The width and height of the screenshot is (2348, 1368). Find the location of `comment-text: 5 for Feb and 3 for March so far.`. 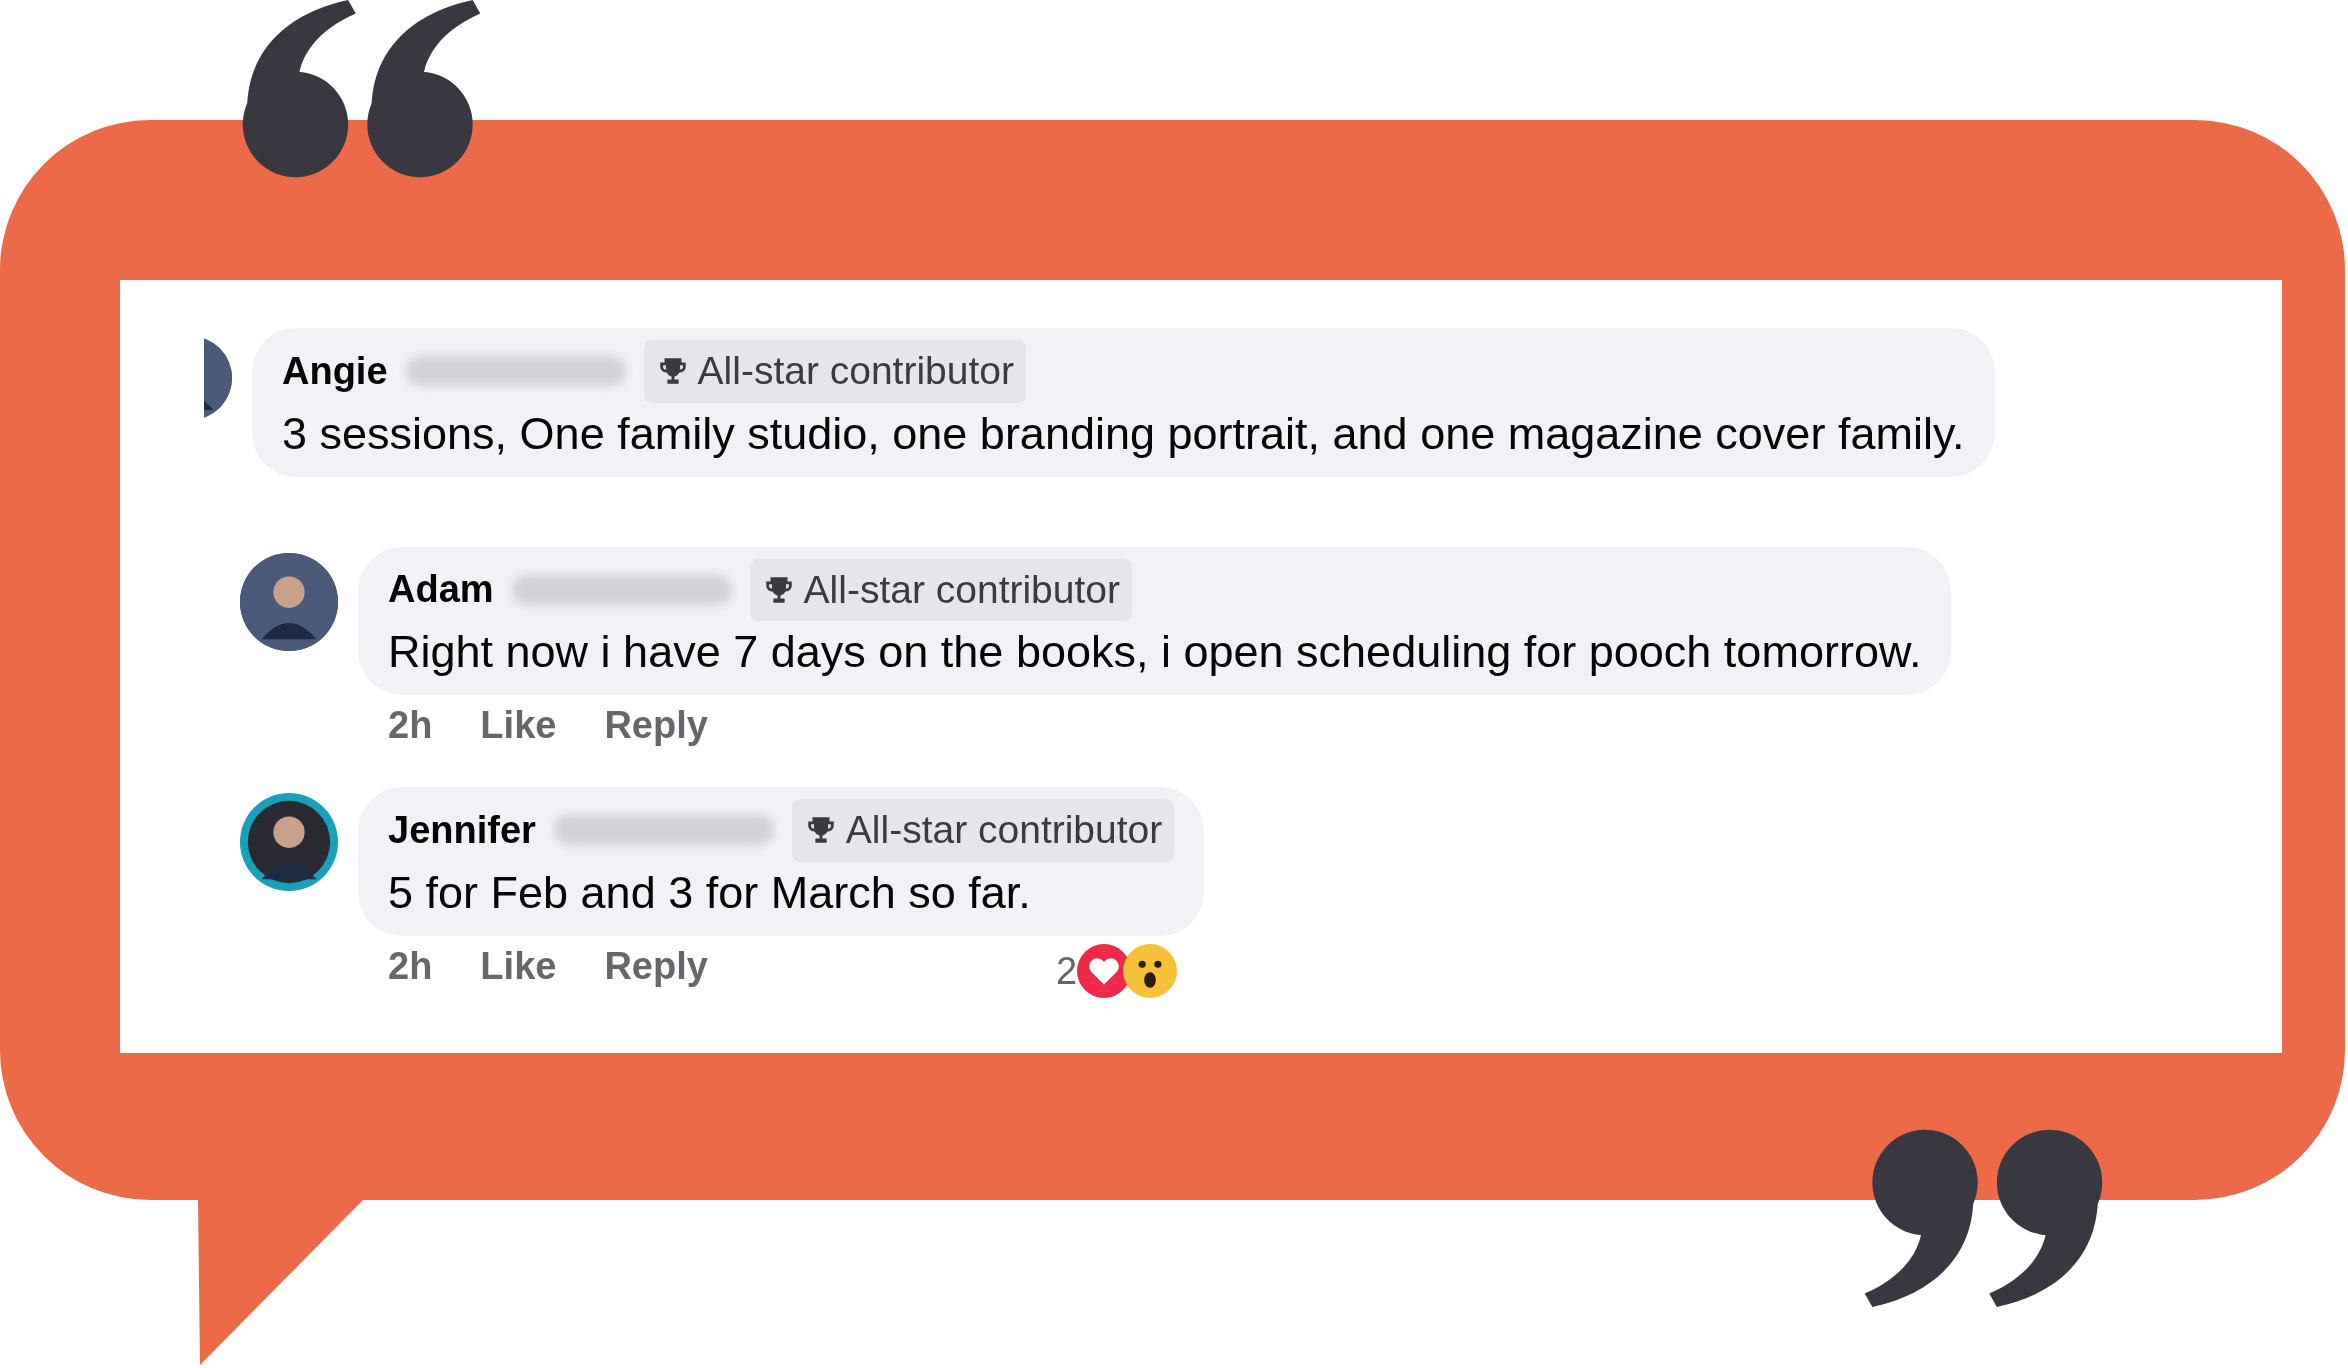

comment-text: 5 for Feb and 3 for March so far. is located at coordinates (710, 892).